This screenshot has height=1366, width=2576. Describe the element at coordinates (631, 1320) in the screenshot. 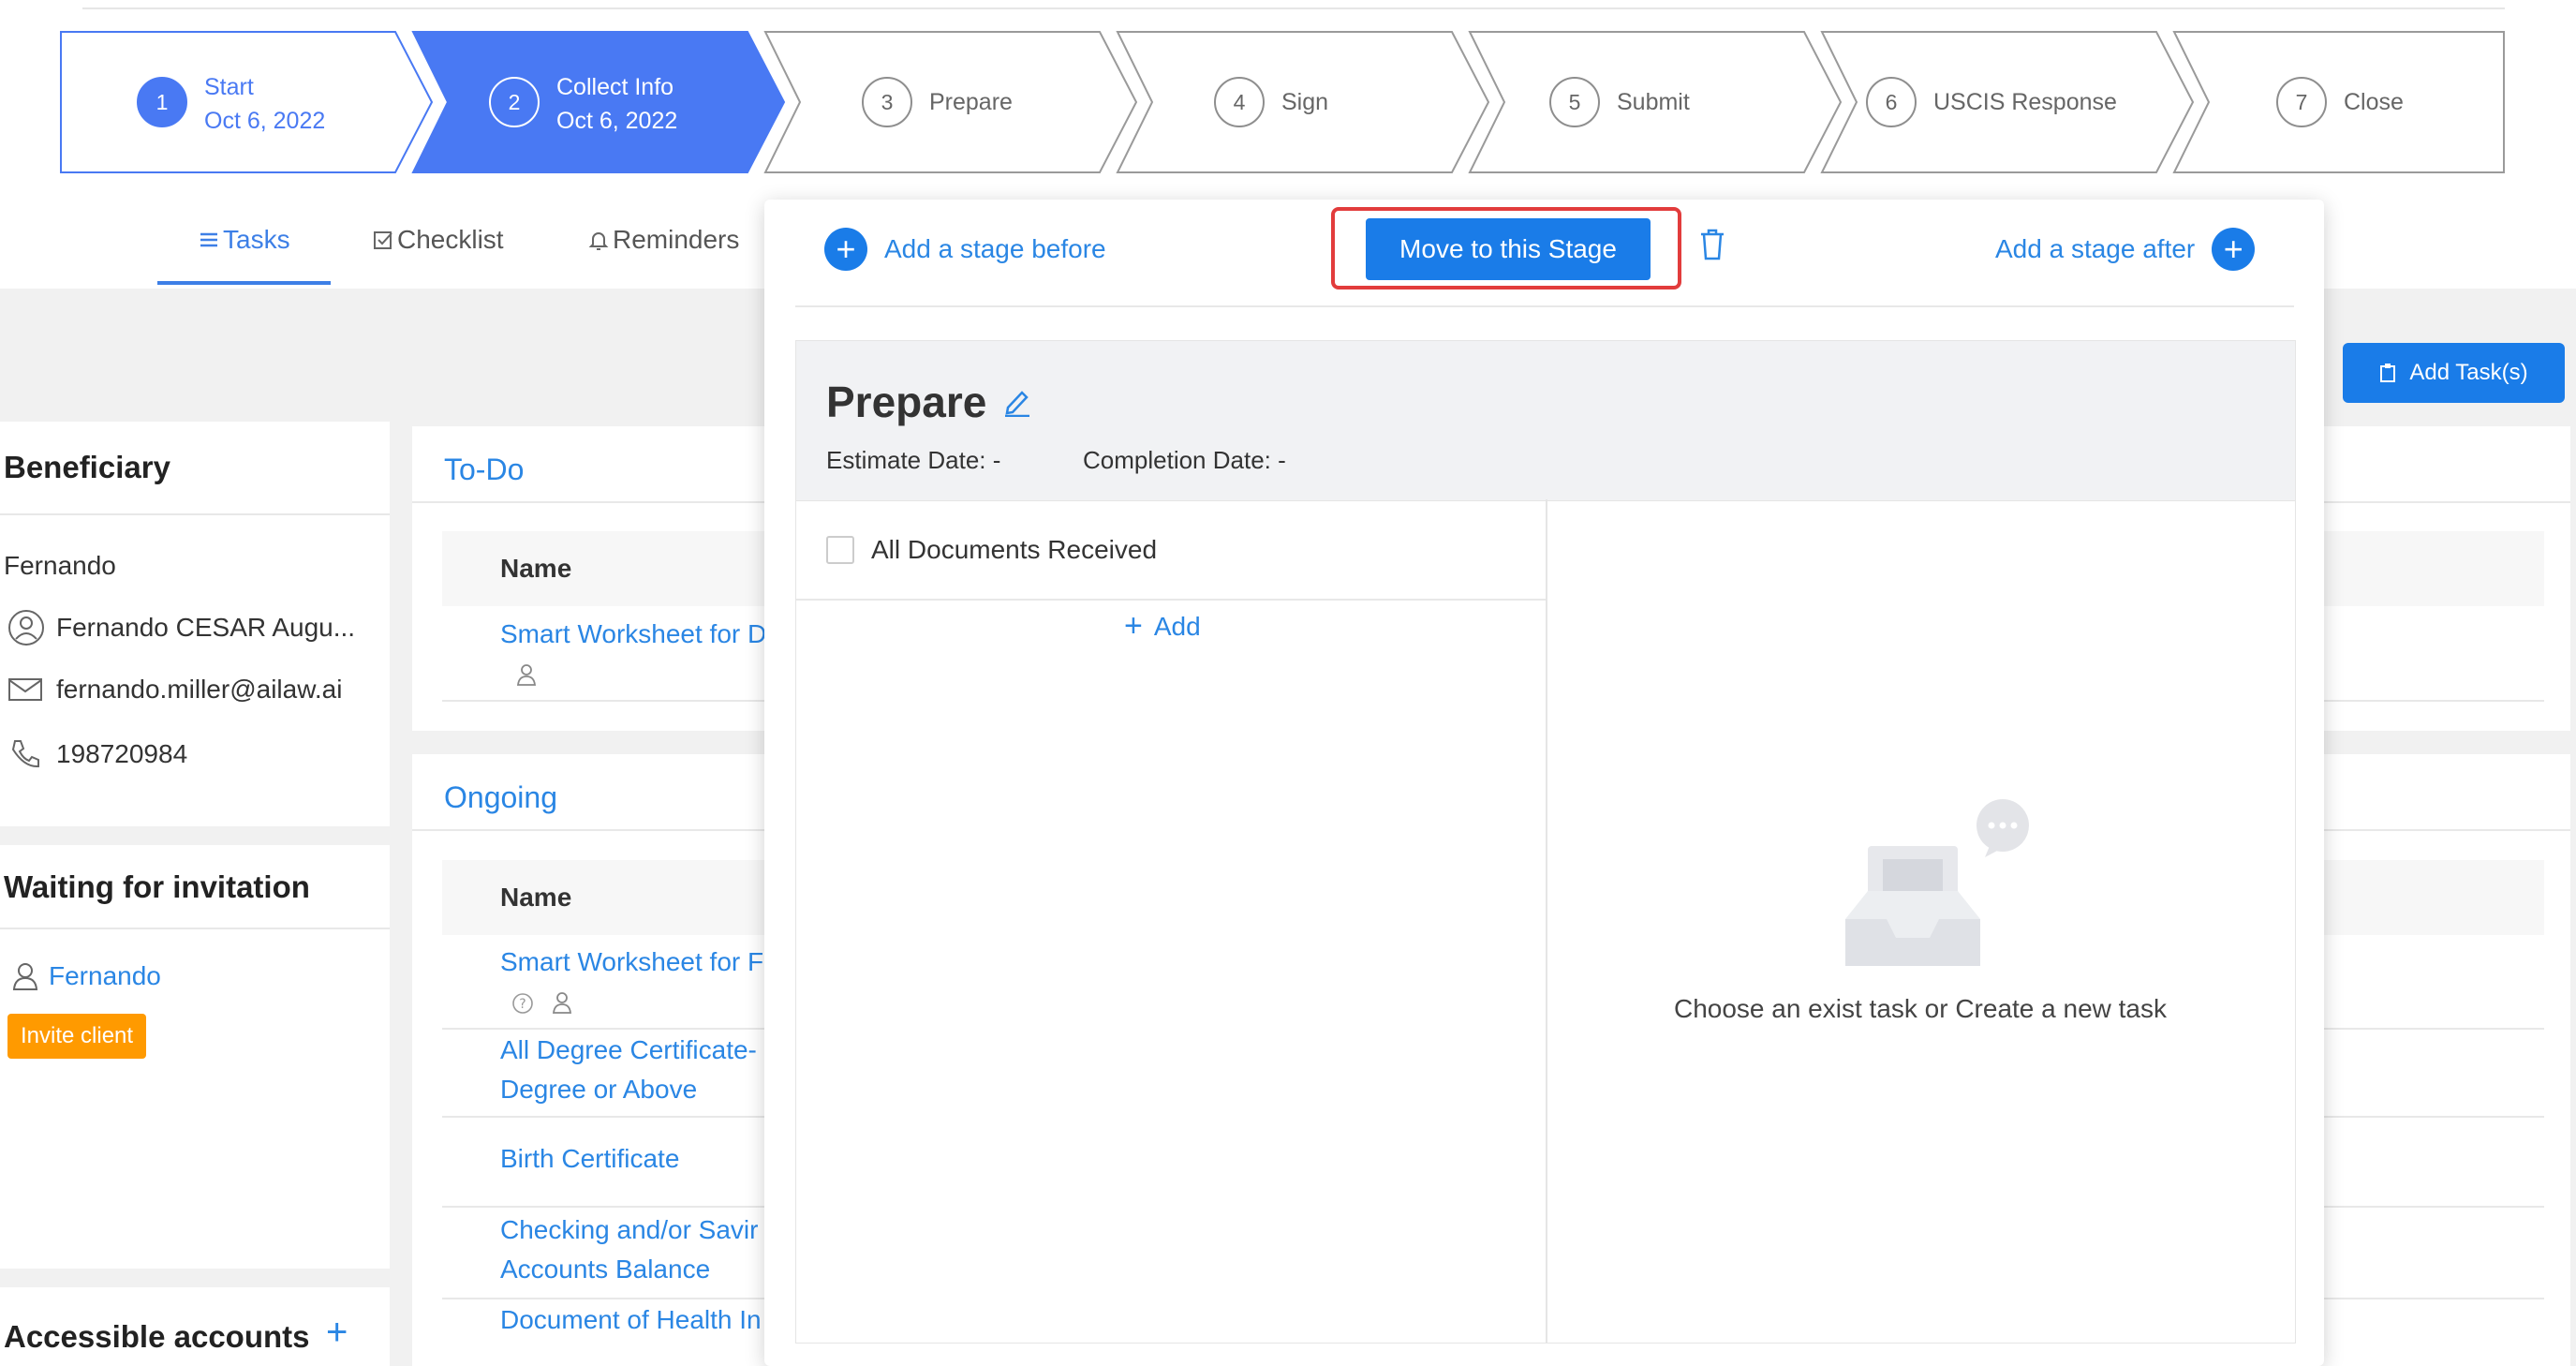

I see `table-row: Document of Health In` at that location.